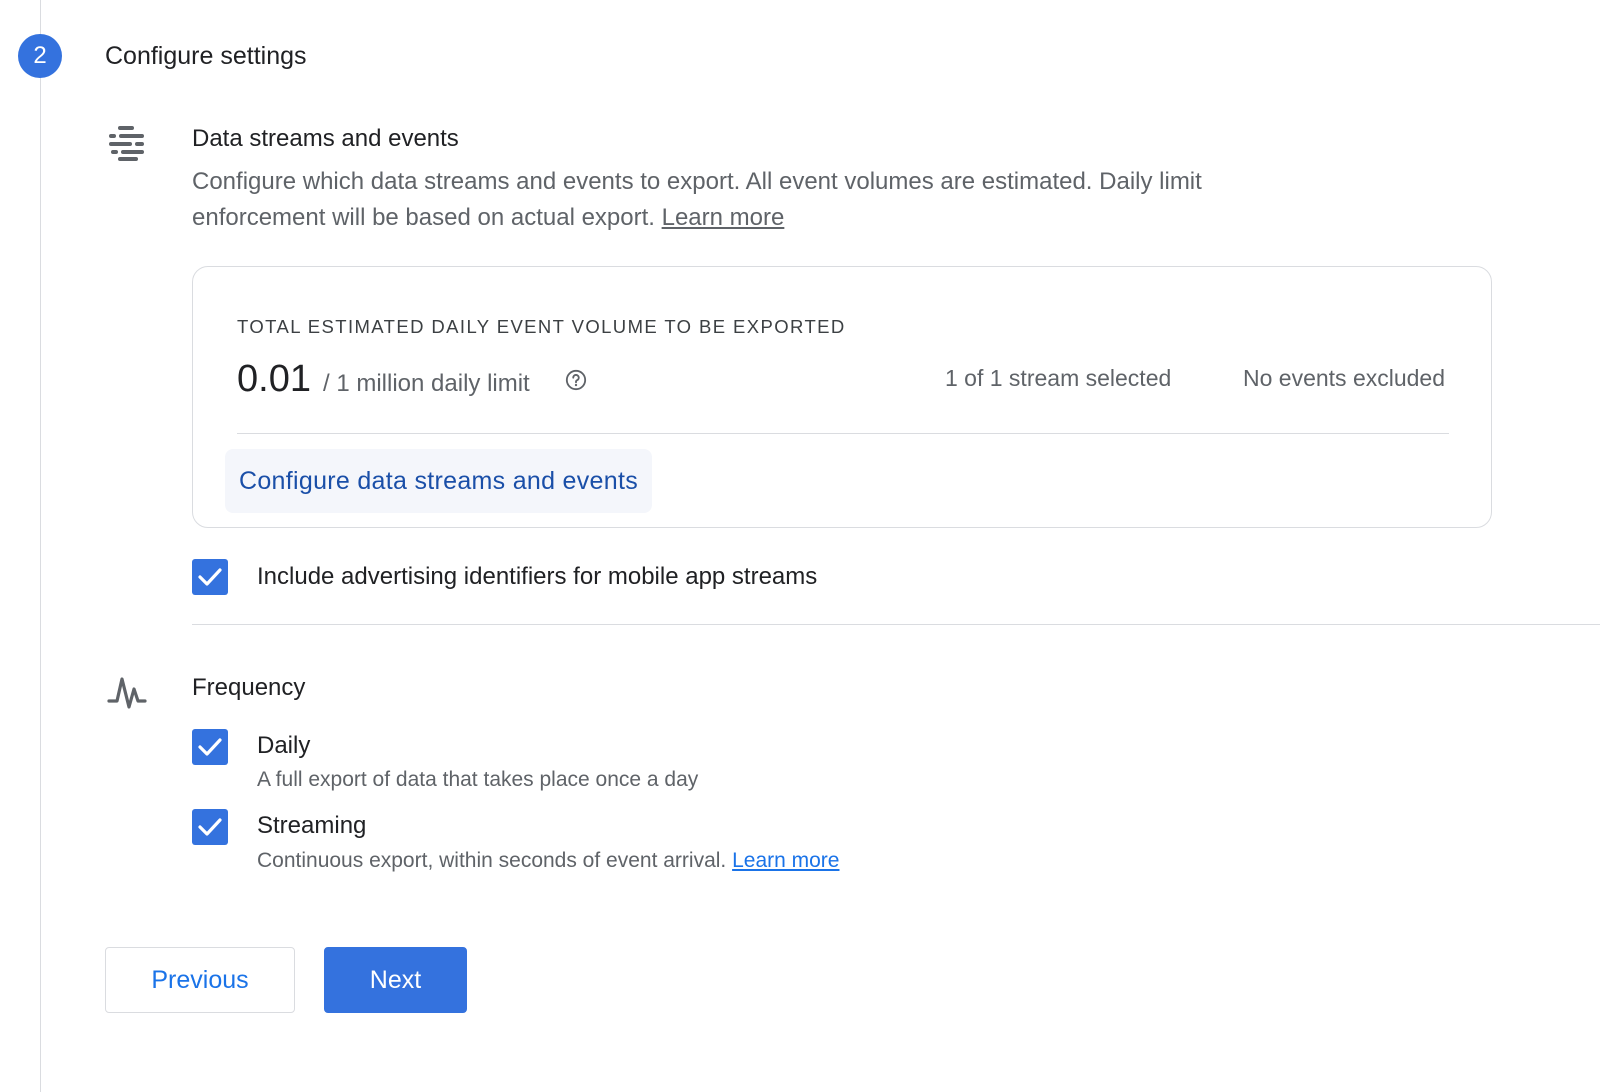 This screenshot has width=1600, height=1092. I want to click on step-number-badge: 2, so click(40, 56).